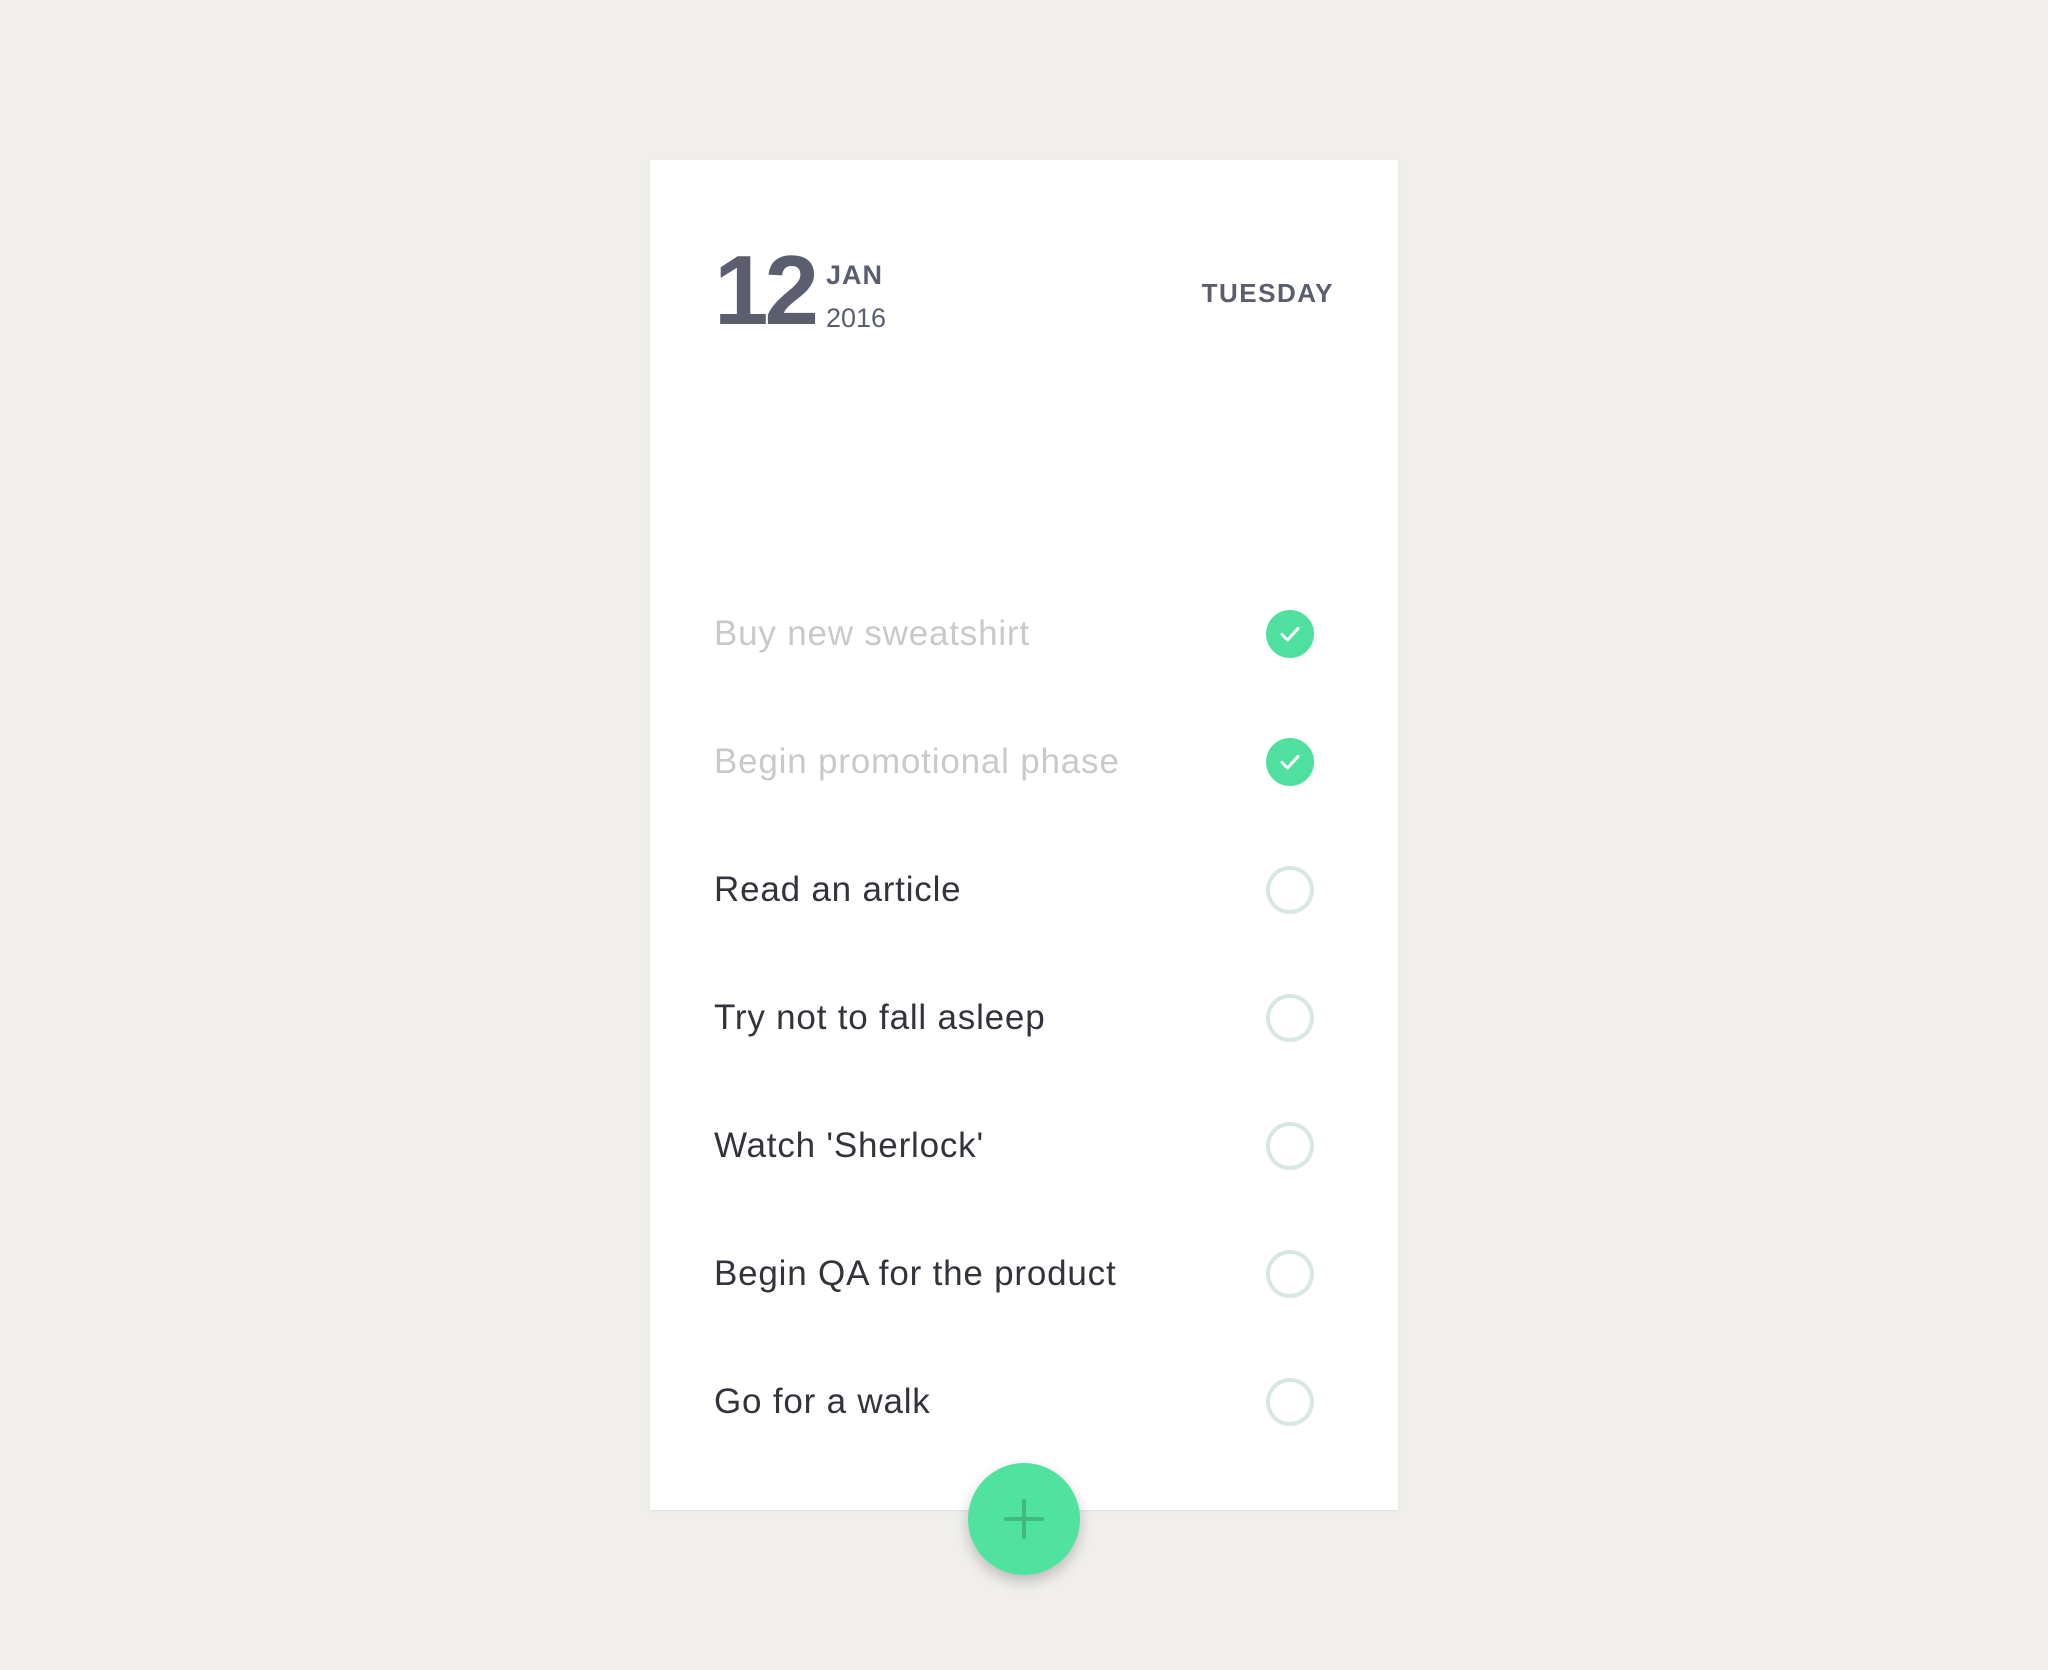  I want to click on task-item: Begin promotional phase, so click(1014, 762).